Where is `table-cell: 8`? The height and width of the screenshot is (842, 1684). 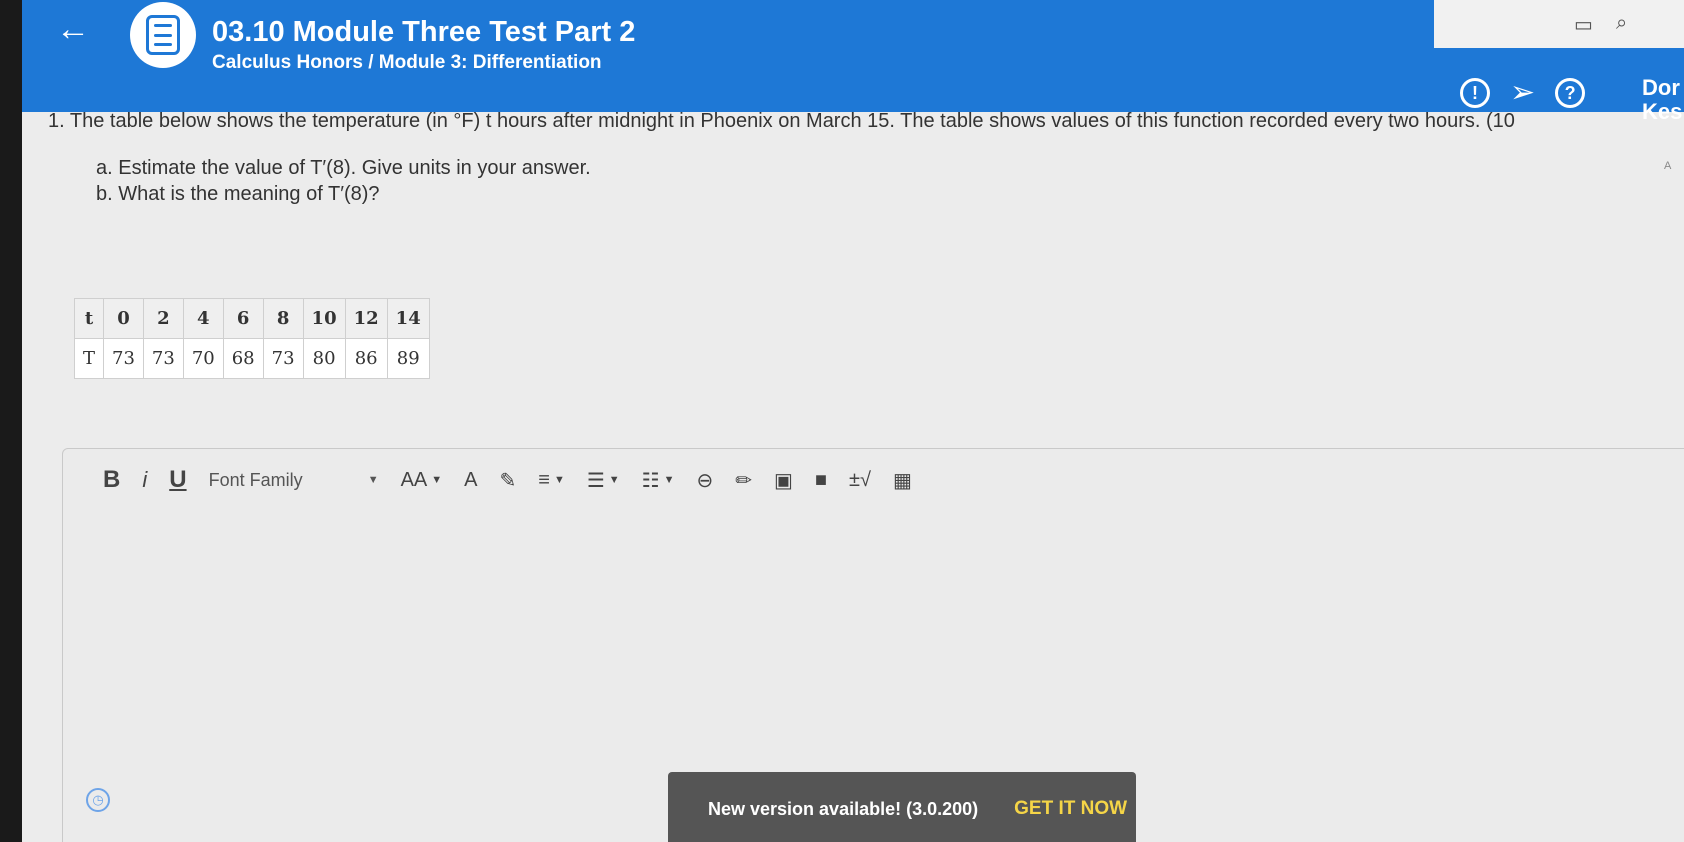 table-cell: 8 is located at coordinates (283, 318).